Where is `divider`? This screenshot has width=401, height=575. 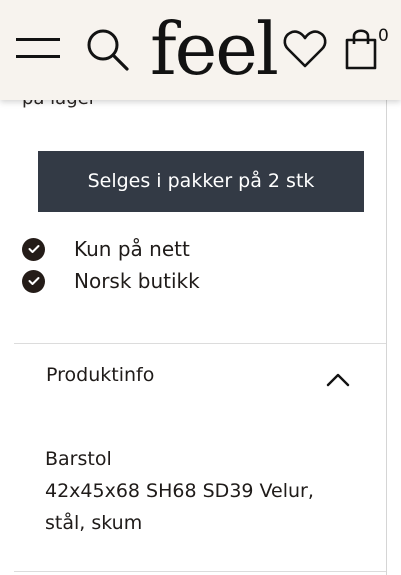 divider is located at coordinates (200, 571).